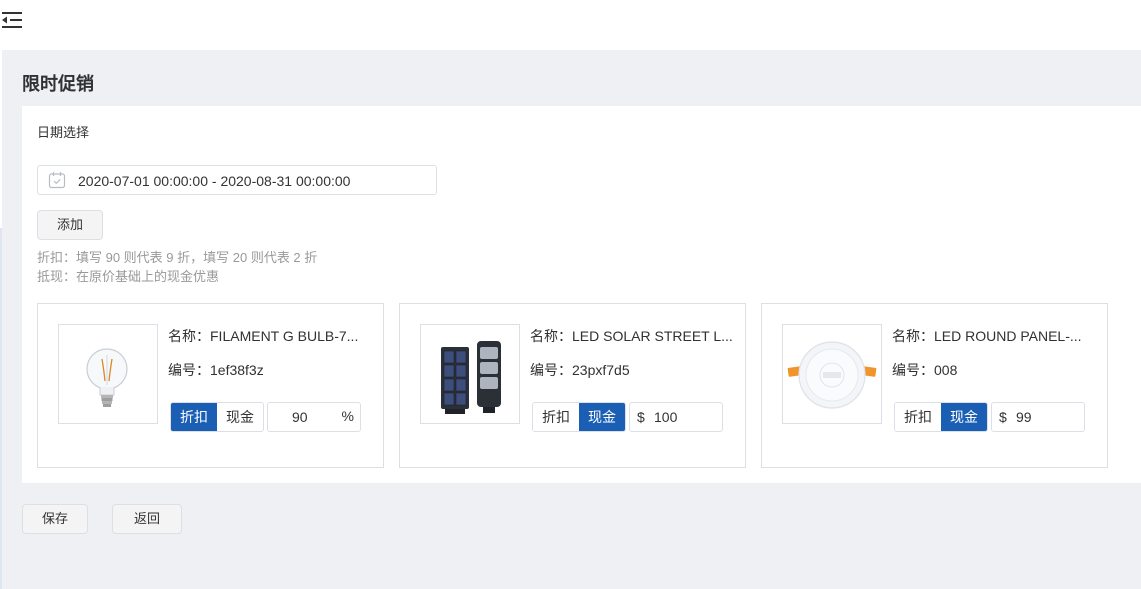 This screenshot has width=1141, height=589. What do you see at coordinates (314, 417) in the screenshot?
I see `discount-value-input: 90 %` at bounding box center [314, 417].